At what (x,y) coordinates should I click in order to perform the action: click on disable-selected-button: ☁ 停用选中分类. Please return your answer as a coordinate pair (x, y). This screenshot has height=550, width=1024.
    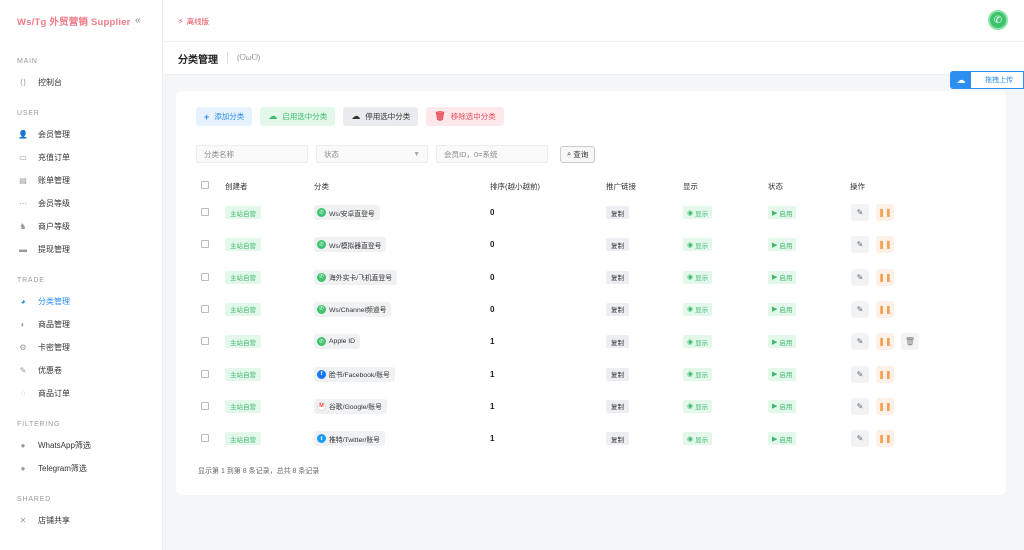
    Looking at the image, I should click on (381, 116).